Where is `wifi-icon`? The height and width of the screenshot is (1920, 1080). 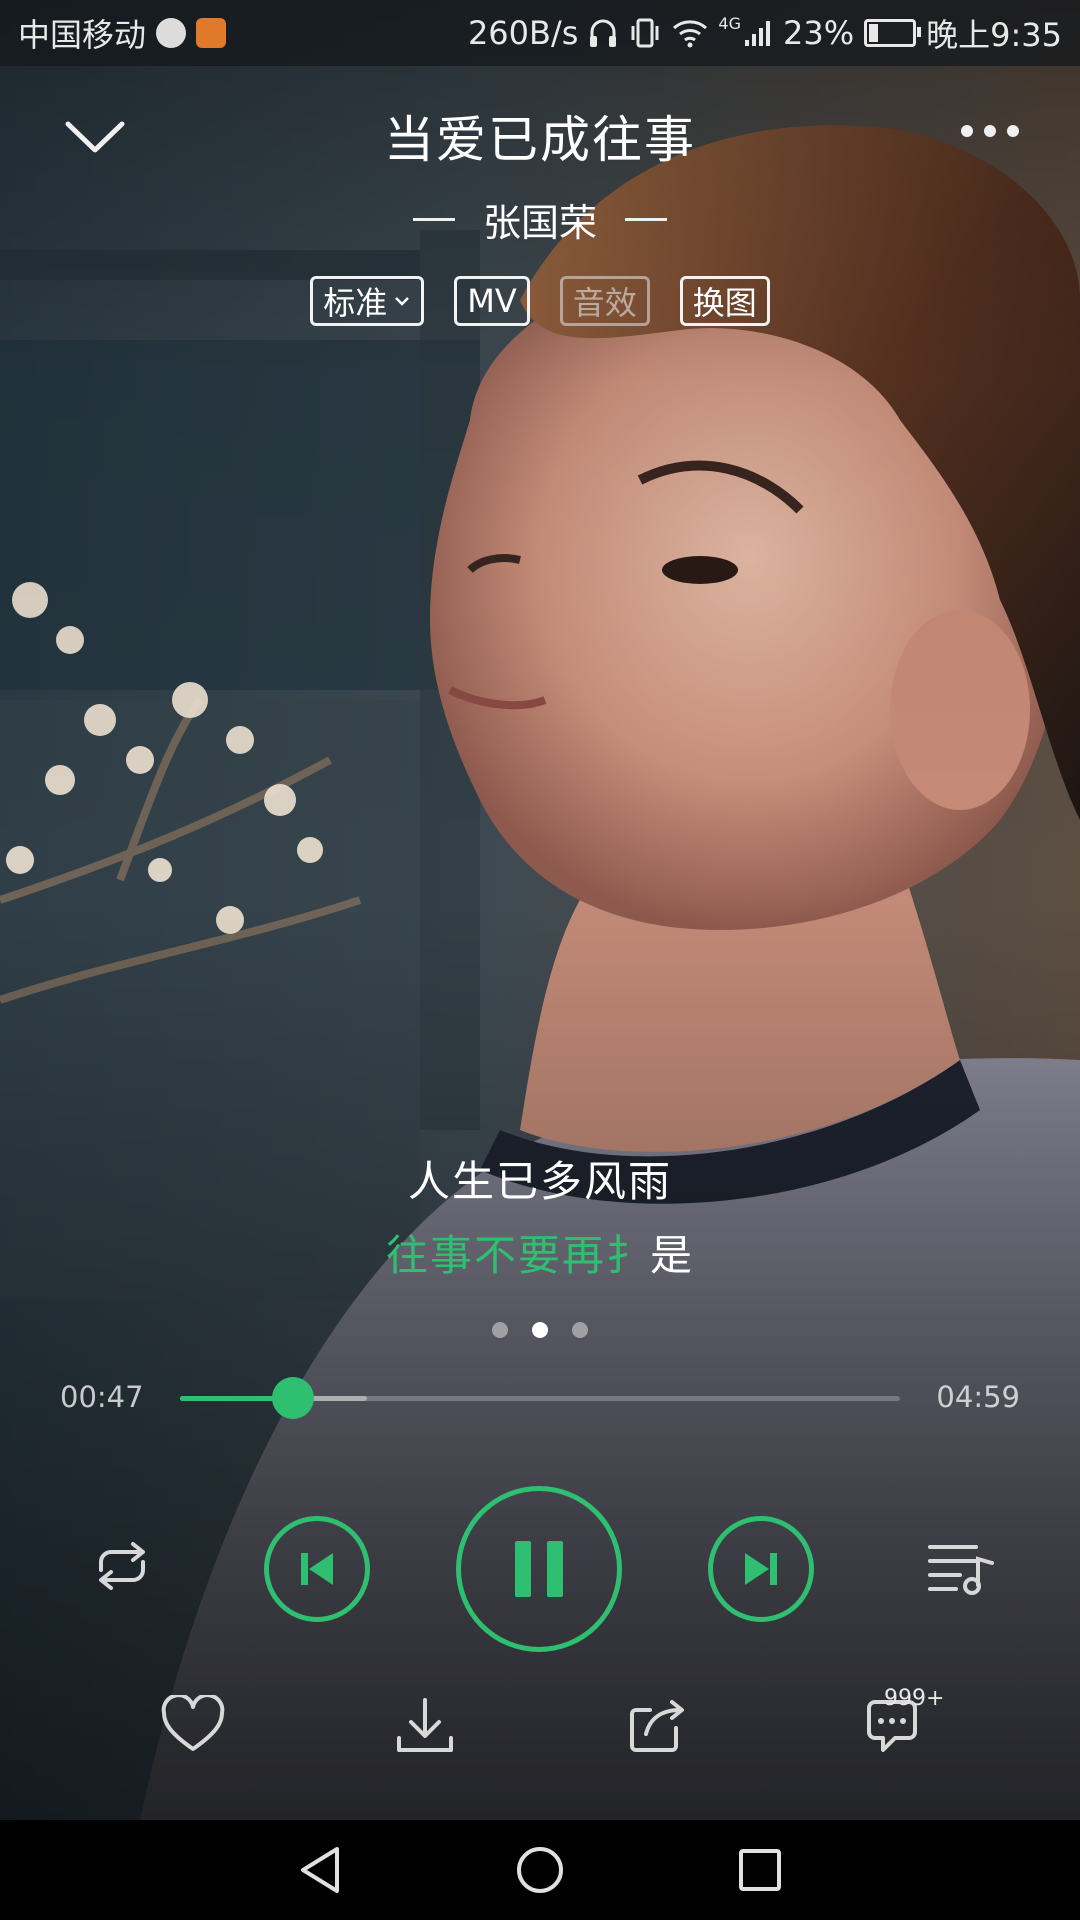 wifi-icon is located at coordinates (690, 34).